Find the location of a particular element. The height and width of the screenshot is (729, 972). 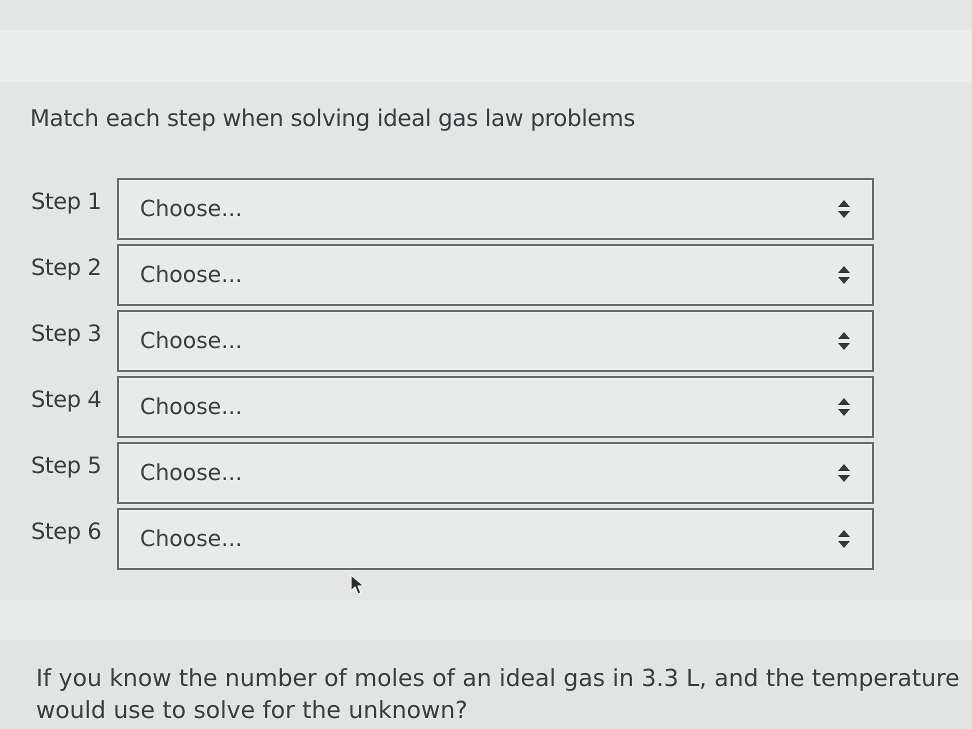

question-prompt: Match each step when solving ideal gas law problems is located at coordinates (333, 119).